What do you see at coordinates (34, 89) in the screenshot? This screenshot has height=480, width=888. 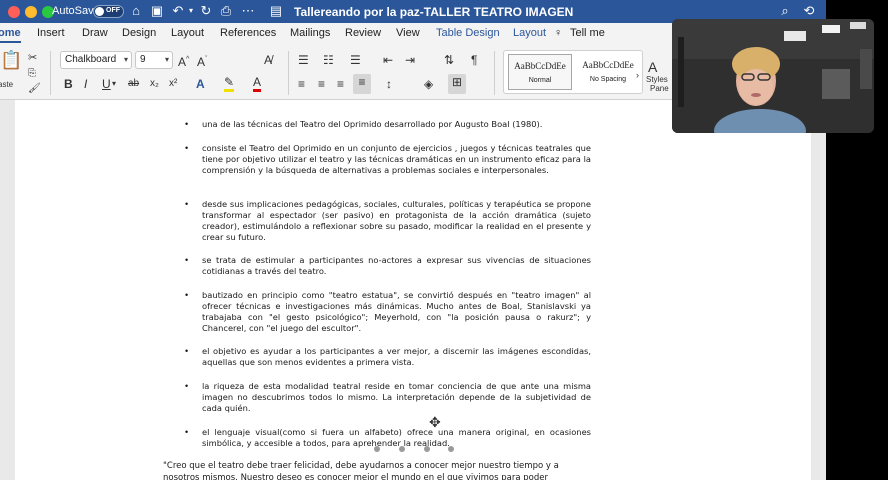 I see `format-painter-icon: 🖌` at bounding box center [34, 89].